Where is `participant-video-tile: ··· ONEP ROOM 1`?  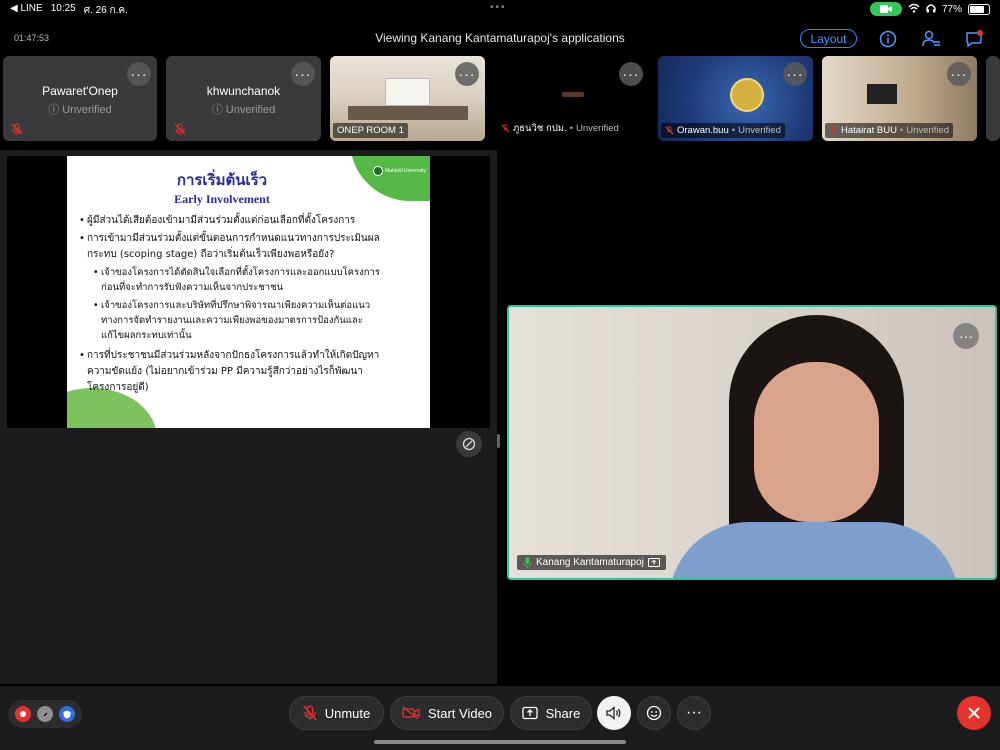 participant-video-tile: ··· ONEP ROOM 1 is located at coordinates (407, 98).